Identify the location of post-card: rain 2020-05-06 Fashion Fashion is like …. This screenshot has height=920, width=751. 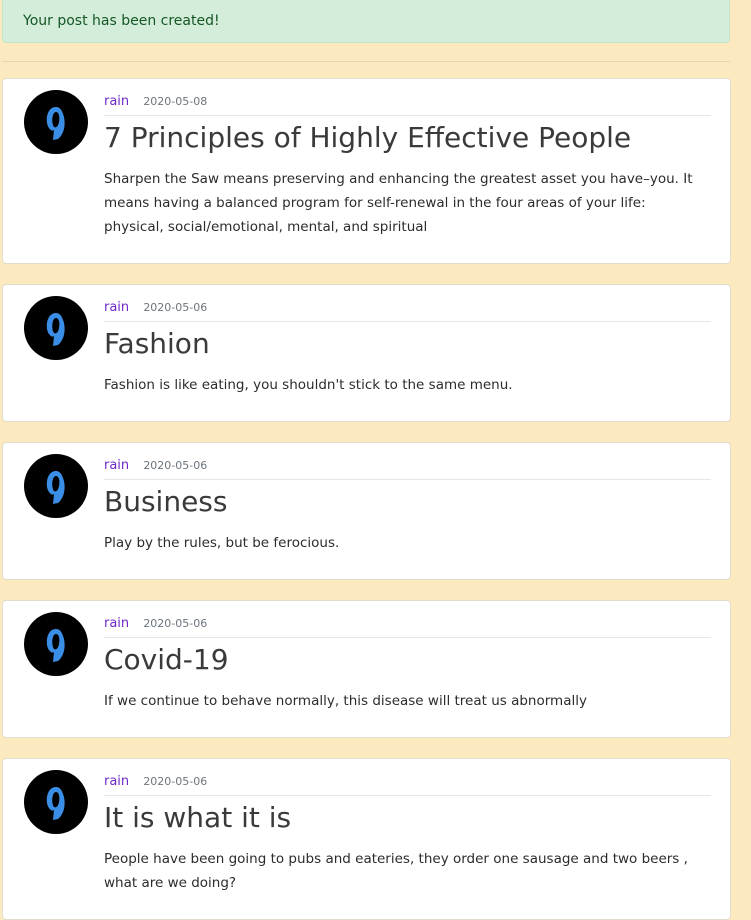
(366, 353).